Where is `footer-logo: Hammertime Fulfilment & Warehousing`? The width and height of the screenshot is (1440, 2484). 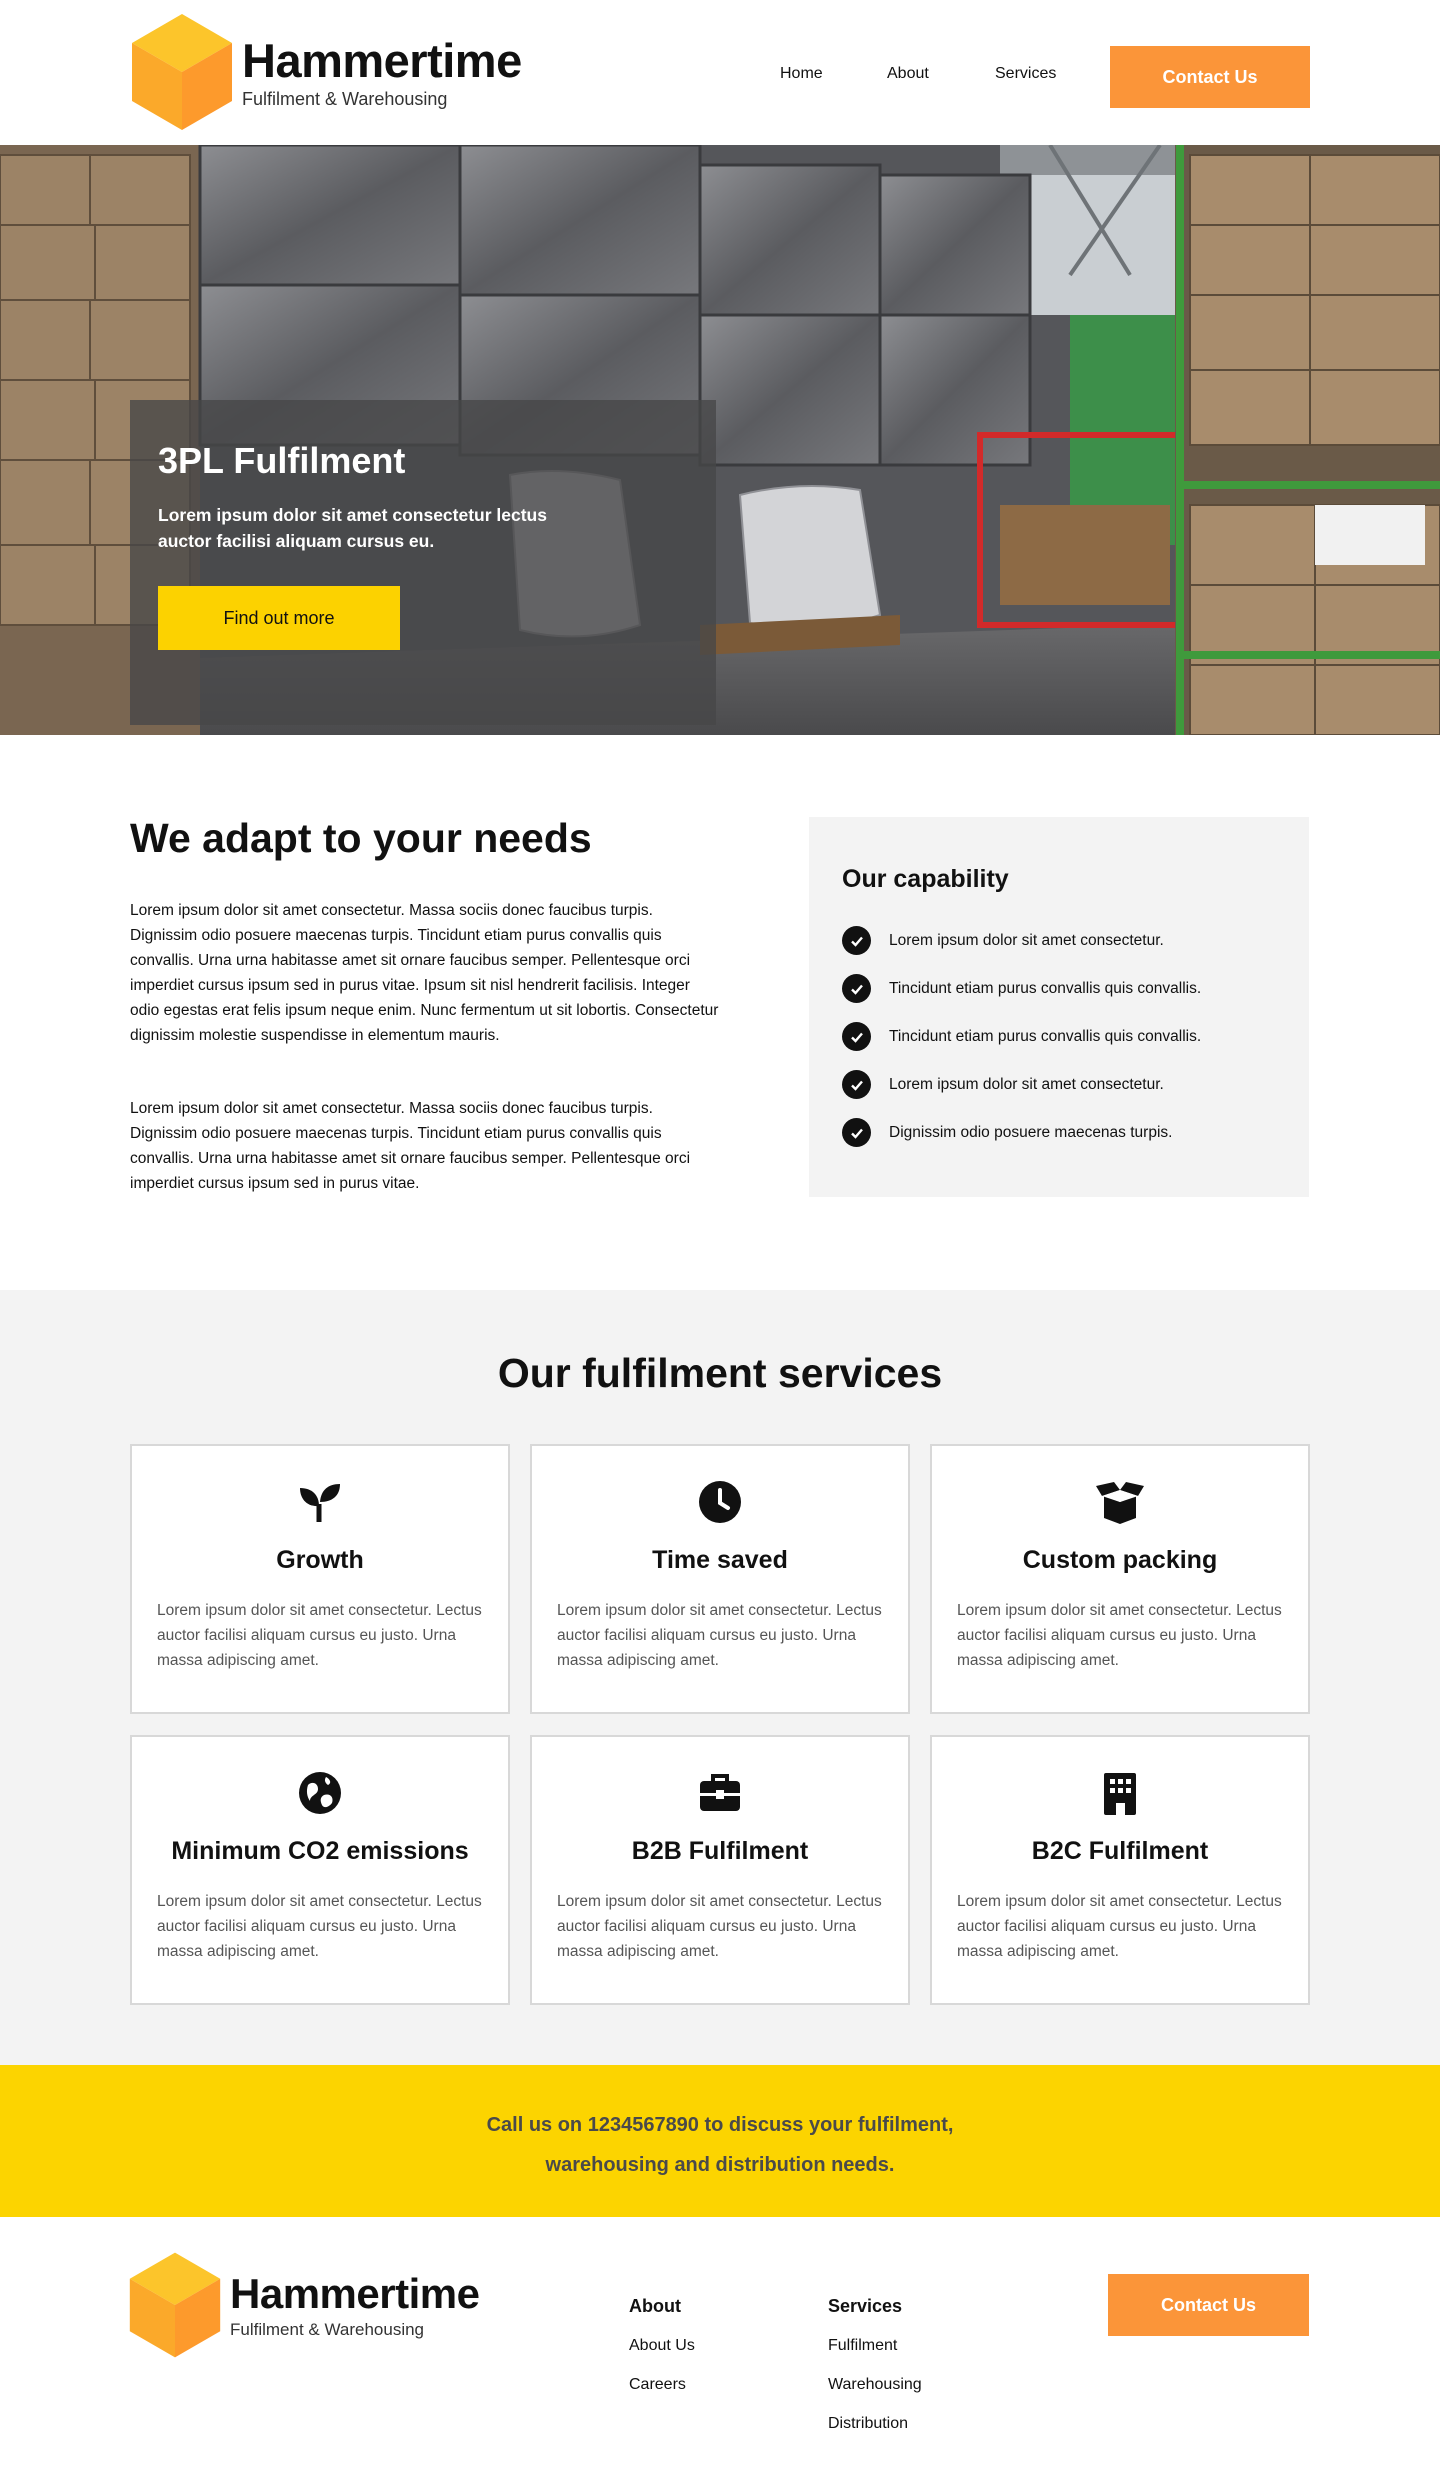 footer-logo: Hammertime Fulfilment & Warehousing is located at coordinates (304, 2305).